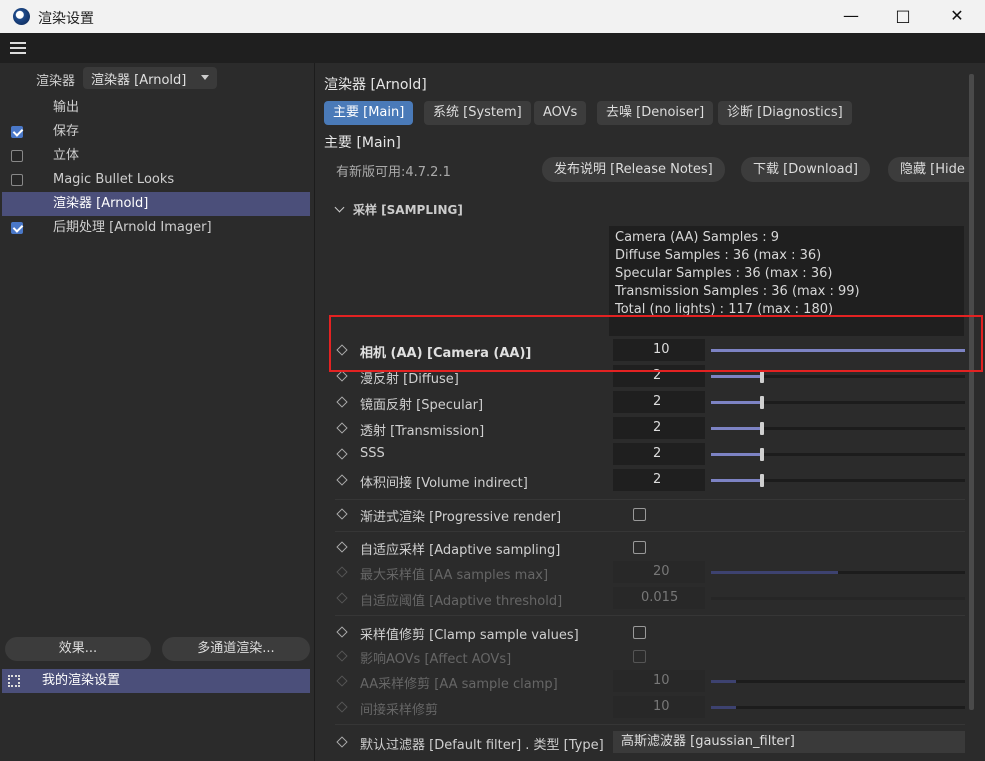 The image size is (985, 761). What do you see at coordinates (482, 745) in the screenshot?
I see `default-filter-label: 默认过滤器 [Default filter] . 类型 [Type]` at bounding box center [482, 745].